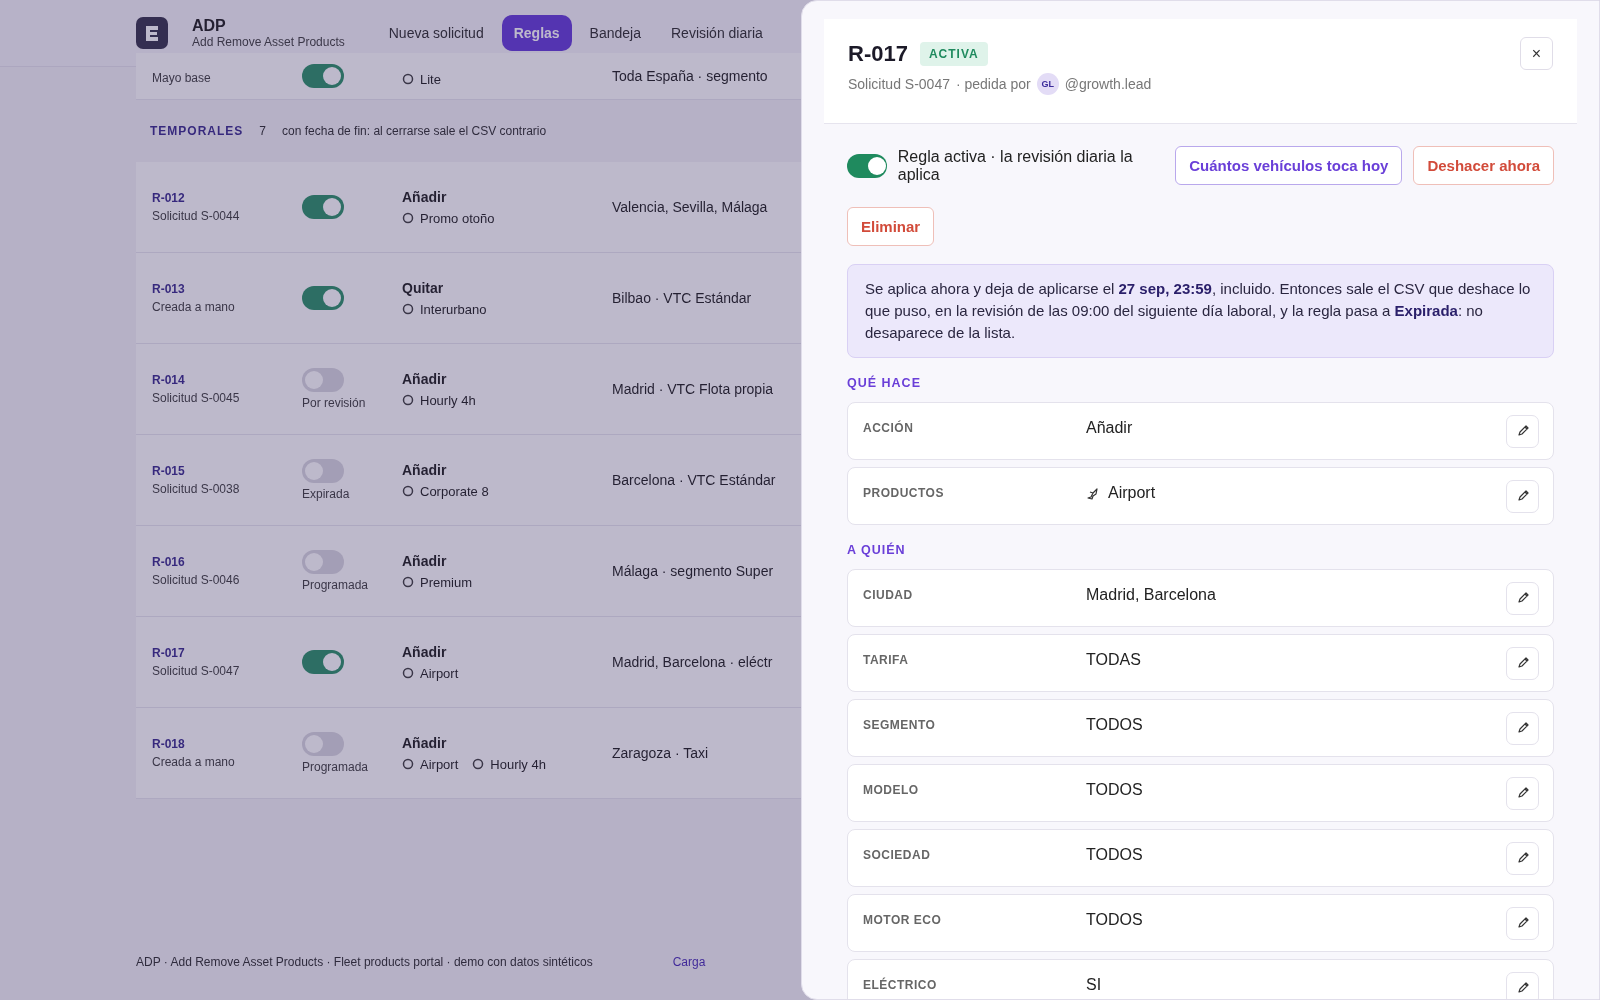 Image resolution: width=1600 pixels, height=1000 pixels. What do you see at coordinates (1108, 84) in the screenshot?
I see `user-handle: @growth.lead` at bounding box center [1108, 84].